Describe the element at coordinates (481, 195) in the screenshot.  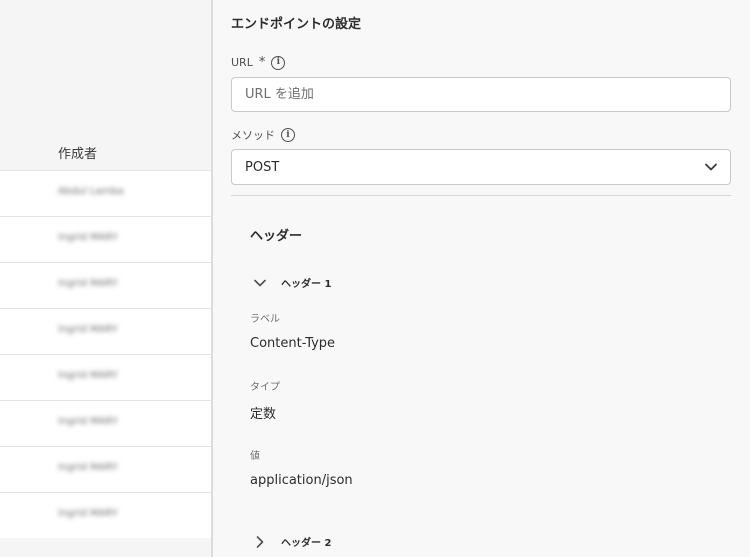
I see `section-separator` at that location.